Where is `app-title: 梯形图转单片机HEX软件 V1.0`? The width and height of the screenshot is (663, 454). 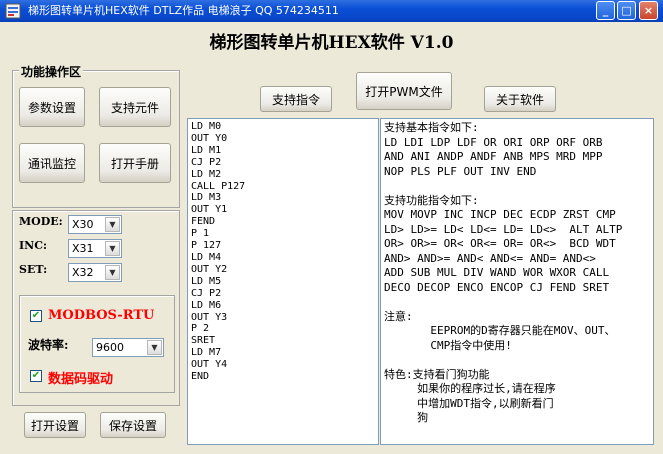
app-title: 梯形图转单片机HEX软件 V1.0 is located at coordinates (331, 43).